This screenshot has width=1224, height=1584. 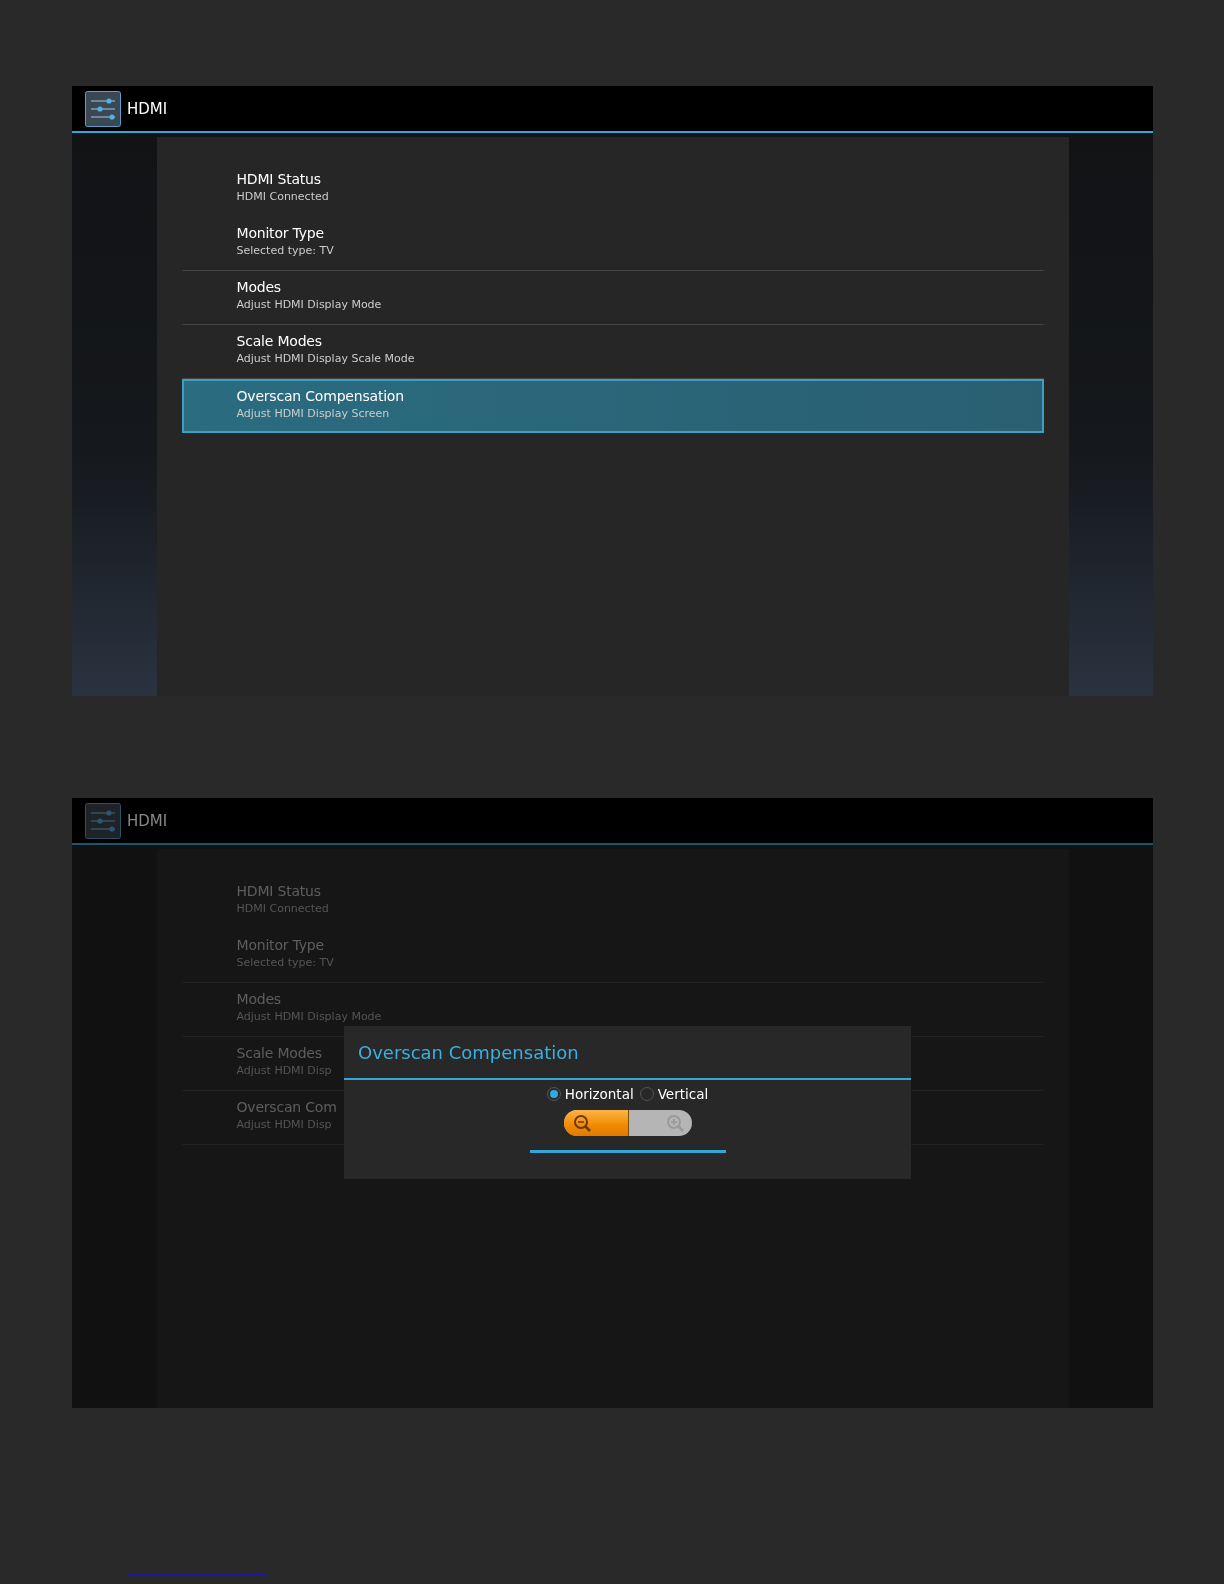 What do you see at coordinates (674, 1094) in the screenshot?
I see `radio-option: Vertical` at bounding box center [674, 1094].